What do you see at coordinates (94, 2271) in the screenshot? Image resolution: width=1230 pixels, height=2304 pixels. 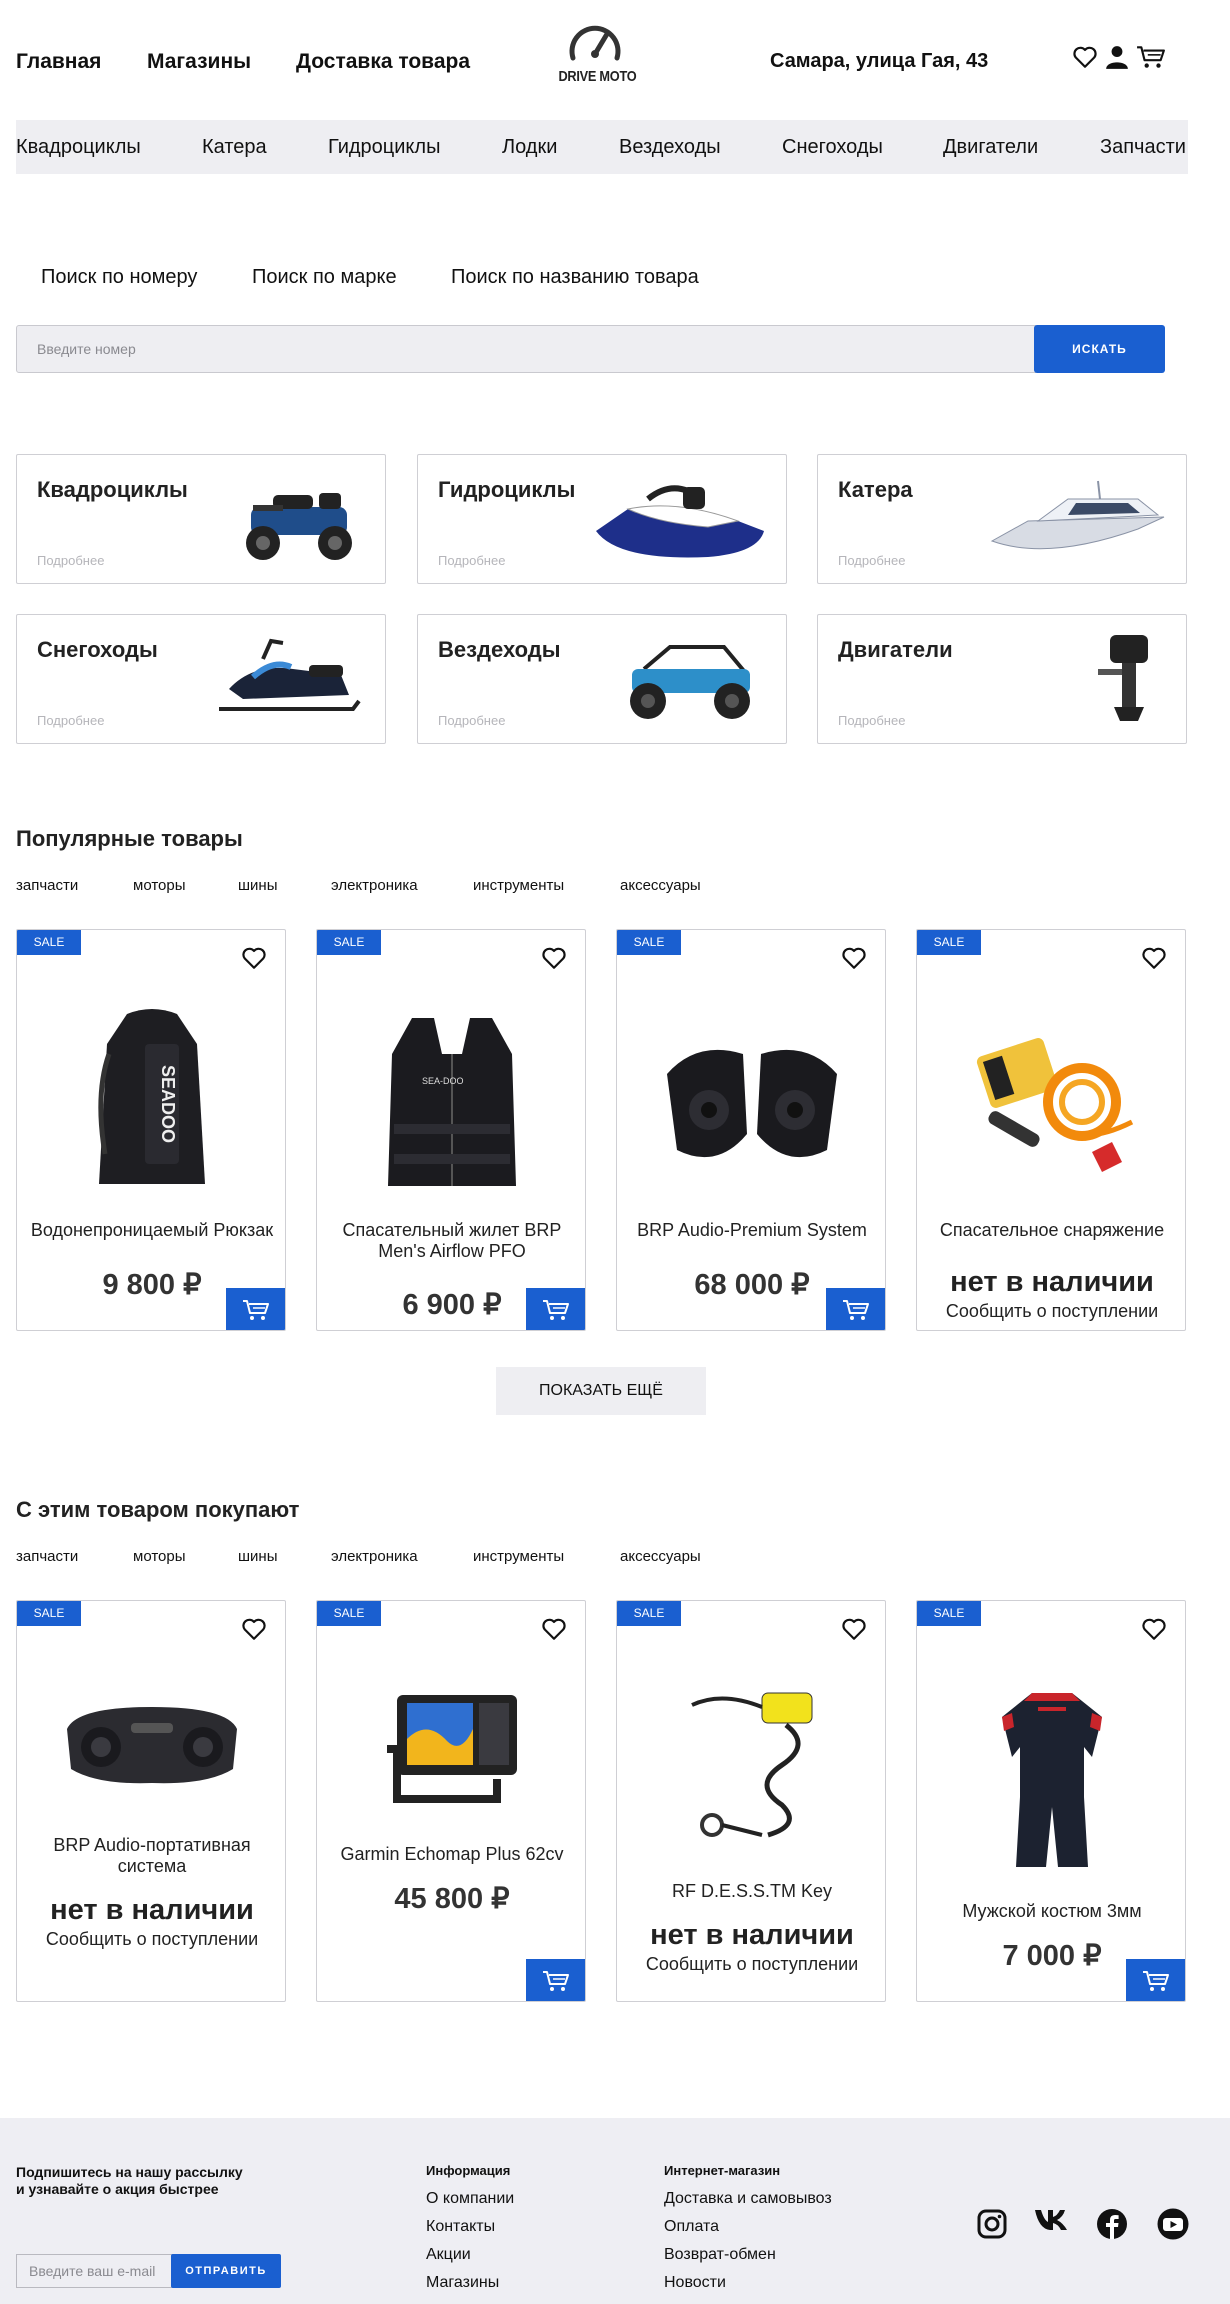 I see `email-field` at bounding box center [94, 2271].